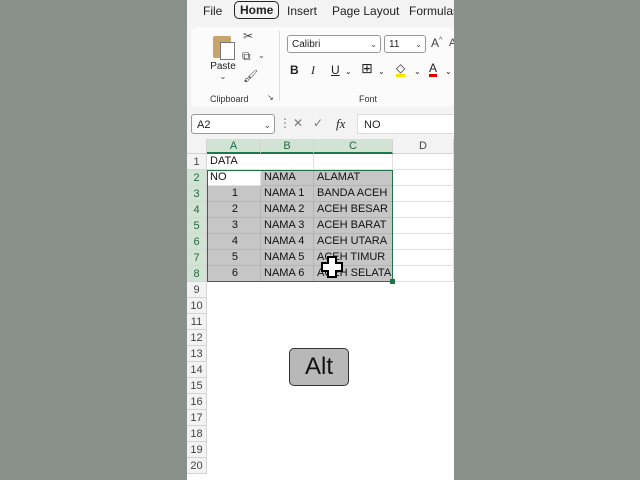 Image resolution: width=640 pixels, height=480 pixels. What do you see at coordinates (431, 11) in the screenshot?
I see `tab-formulas: Formulas` at bounding box center [431, 11].